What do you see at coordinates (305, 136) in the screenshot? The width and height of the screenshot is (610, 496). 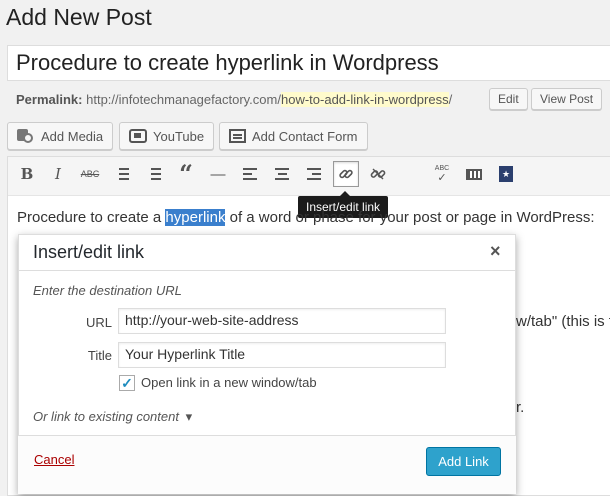 I see `add-contact-form-label: Add Contact Form` at bounding box center [305, 136].